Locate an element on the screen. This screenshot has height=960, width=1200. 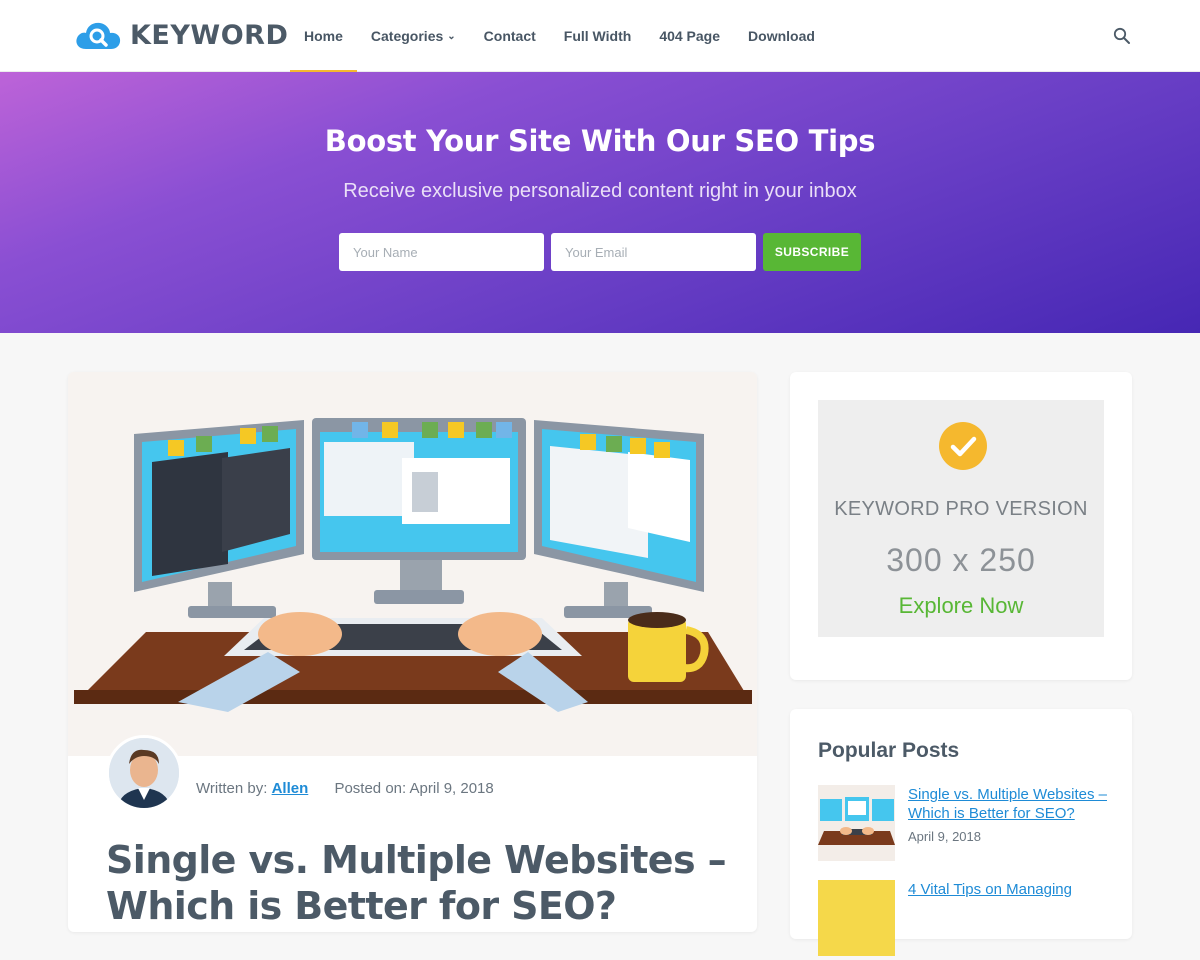
checkmark-icon is located at coordinates (963, 446).